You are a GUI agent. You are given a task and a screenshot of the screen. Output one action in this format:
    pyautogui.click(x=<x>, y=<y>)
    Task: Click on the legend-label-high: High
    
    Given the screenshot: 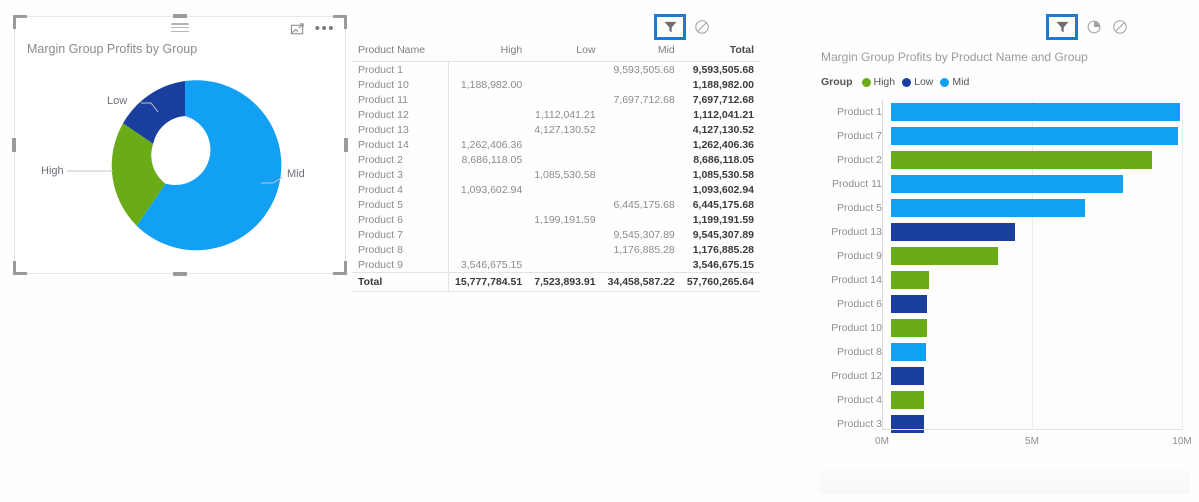 What is the action you would take?
    pyautogui.click(x=884, y=82)
    